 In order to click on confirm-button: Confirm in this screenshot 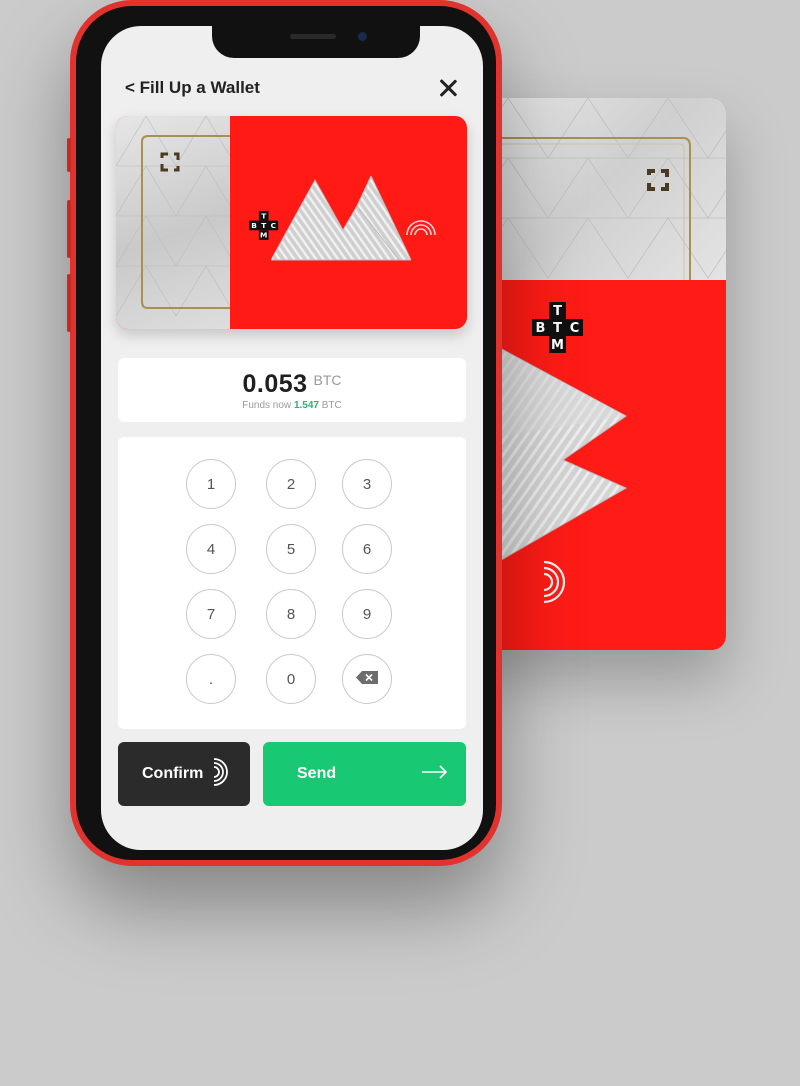, I will do `click(184, 774)`.